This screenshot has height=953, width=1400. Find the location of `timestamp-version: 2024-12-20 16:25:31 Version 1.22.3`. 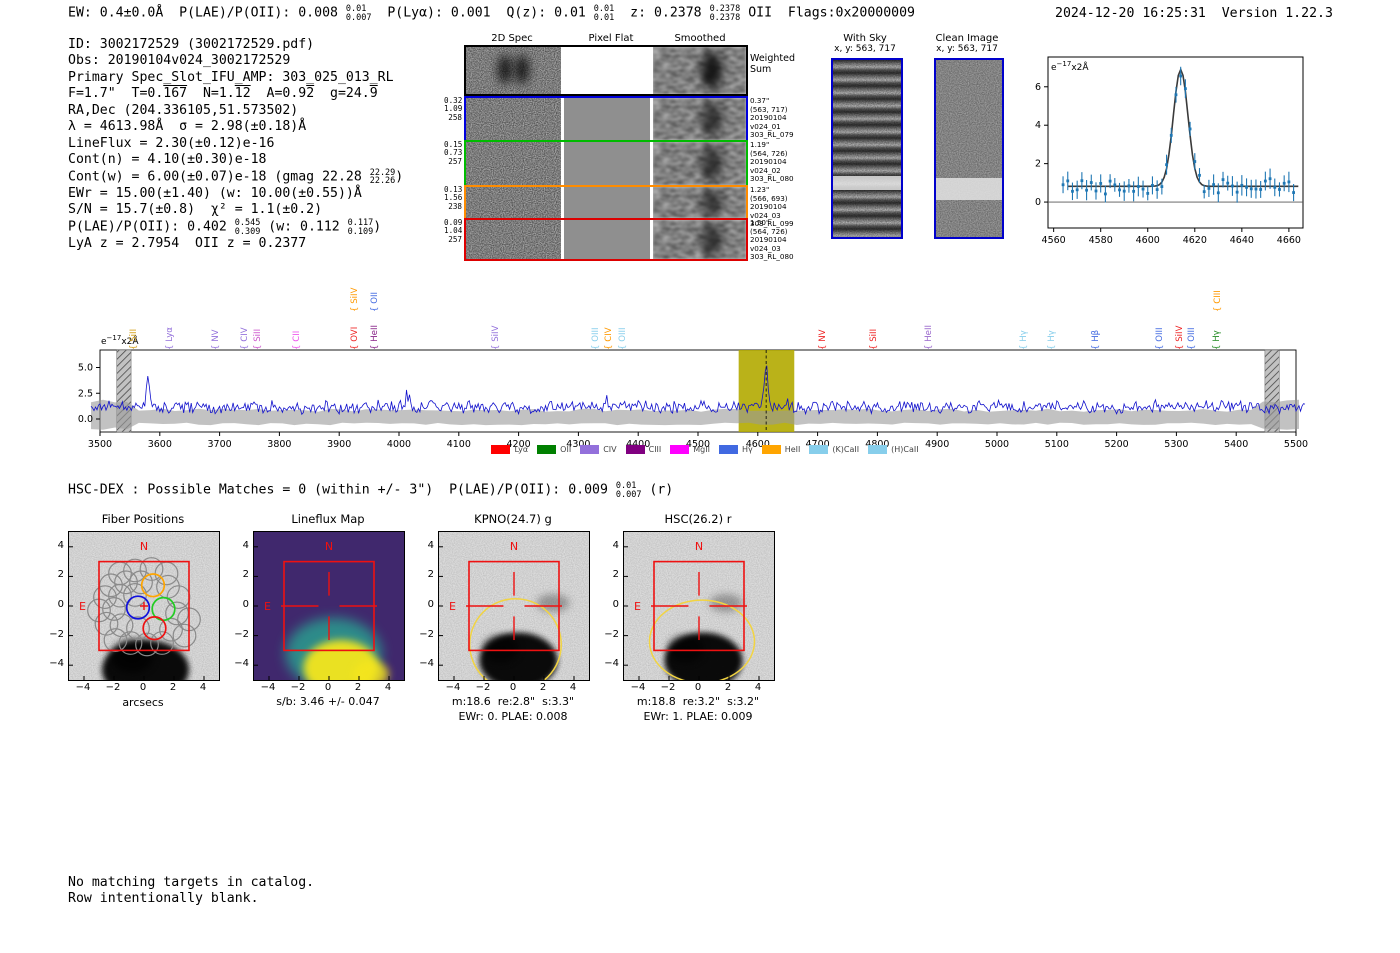

timestamp-version: 2024-12-20 16:25:31 Version 1.22.3 is located at coordinates (1194, 13).